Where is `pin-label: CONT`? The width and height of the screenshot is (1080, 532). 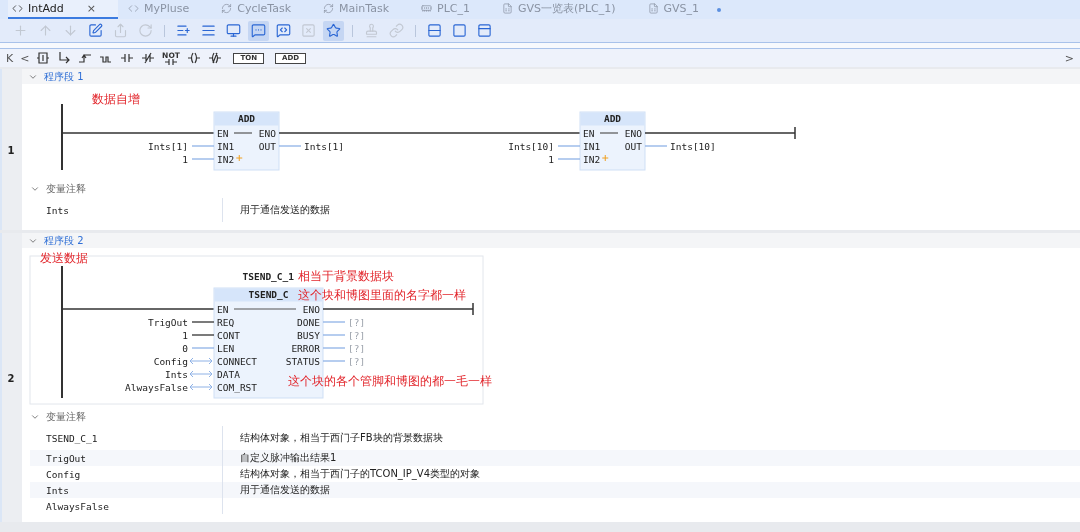 pin-label: CONT is located at coordinates (228, 335).